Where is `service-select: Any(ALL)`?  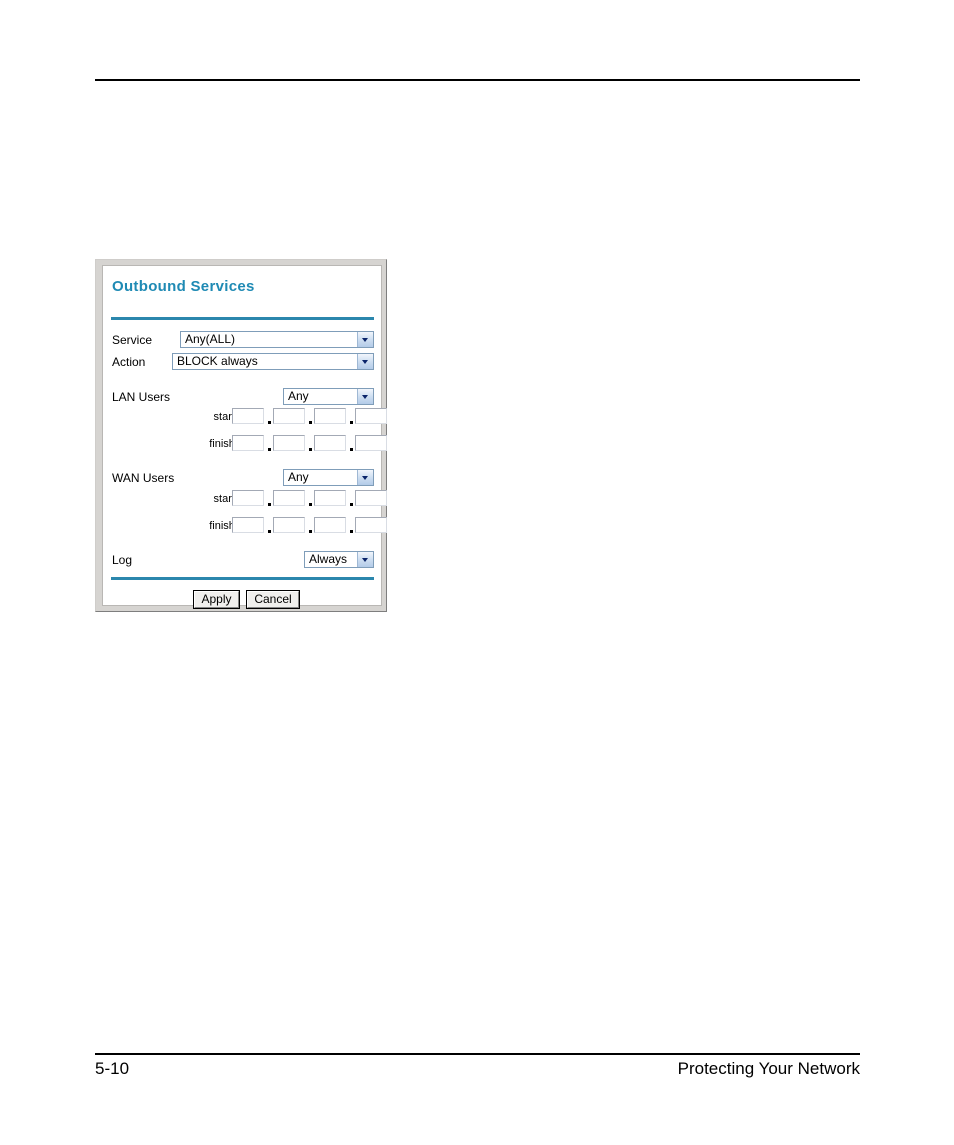 service-select: Any(ALL) is located at coordinates (277, 339).